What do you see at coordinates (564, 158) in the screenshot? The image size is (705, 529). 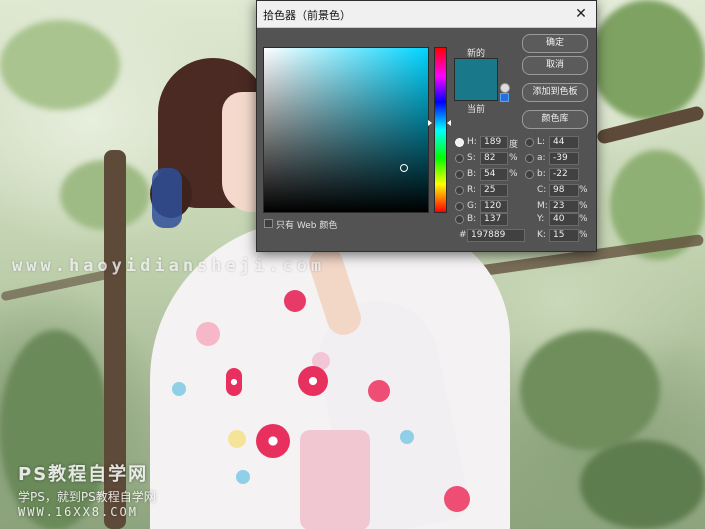 I see `input-a: -39` at bounding box center [564, 158].